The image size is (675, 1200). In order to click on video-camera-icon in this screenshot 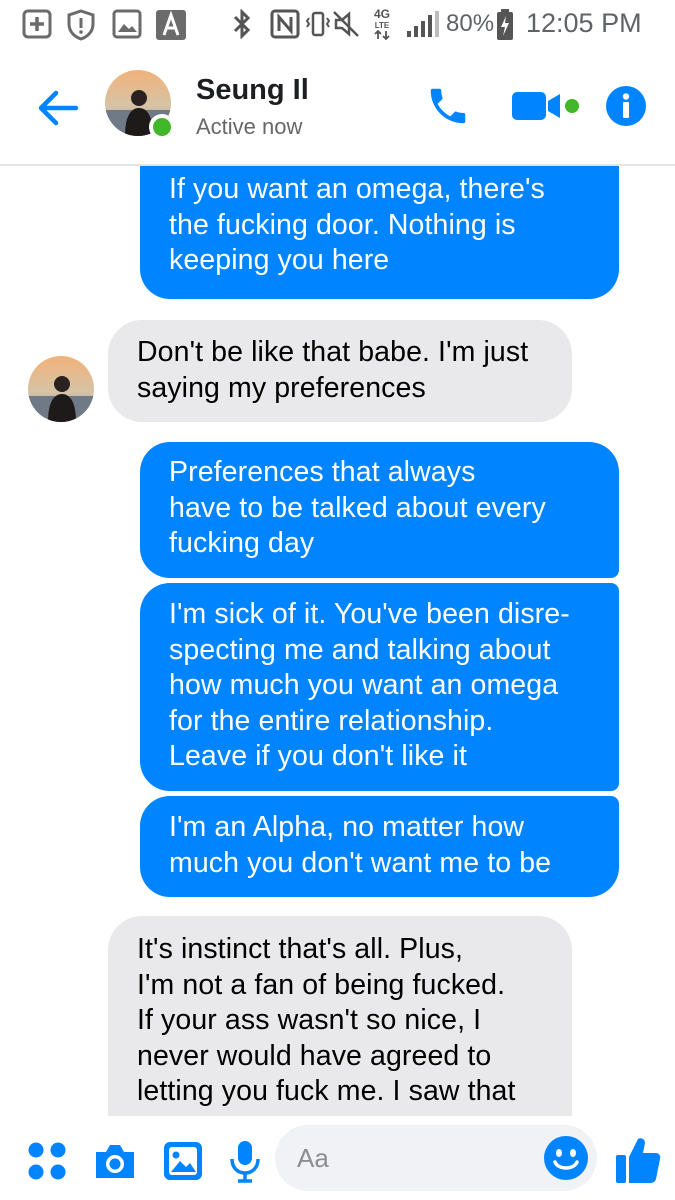, I will do `click(545, 106)`.